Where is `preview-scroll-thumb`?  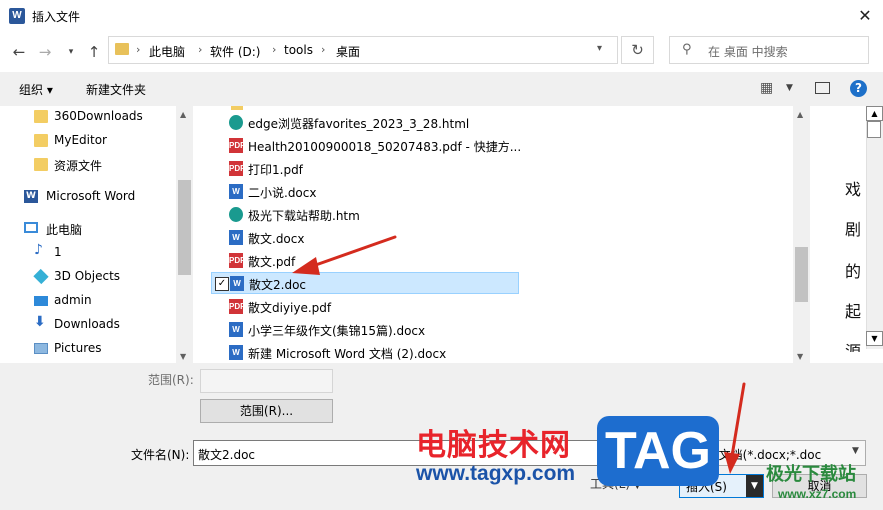
preview-scroll-thumb is located at coordinates (874, 129).